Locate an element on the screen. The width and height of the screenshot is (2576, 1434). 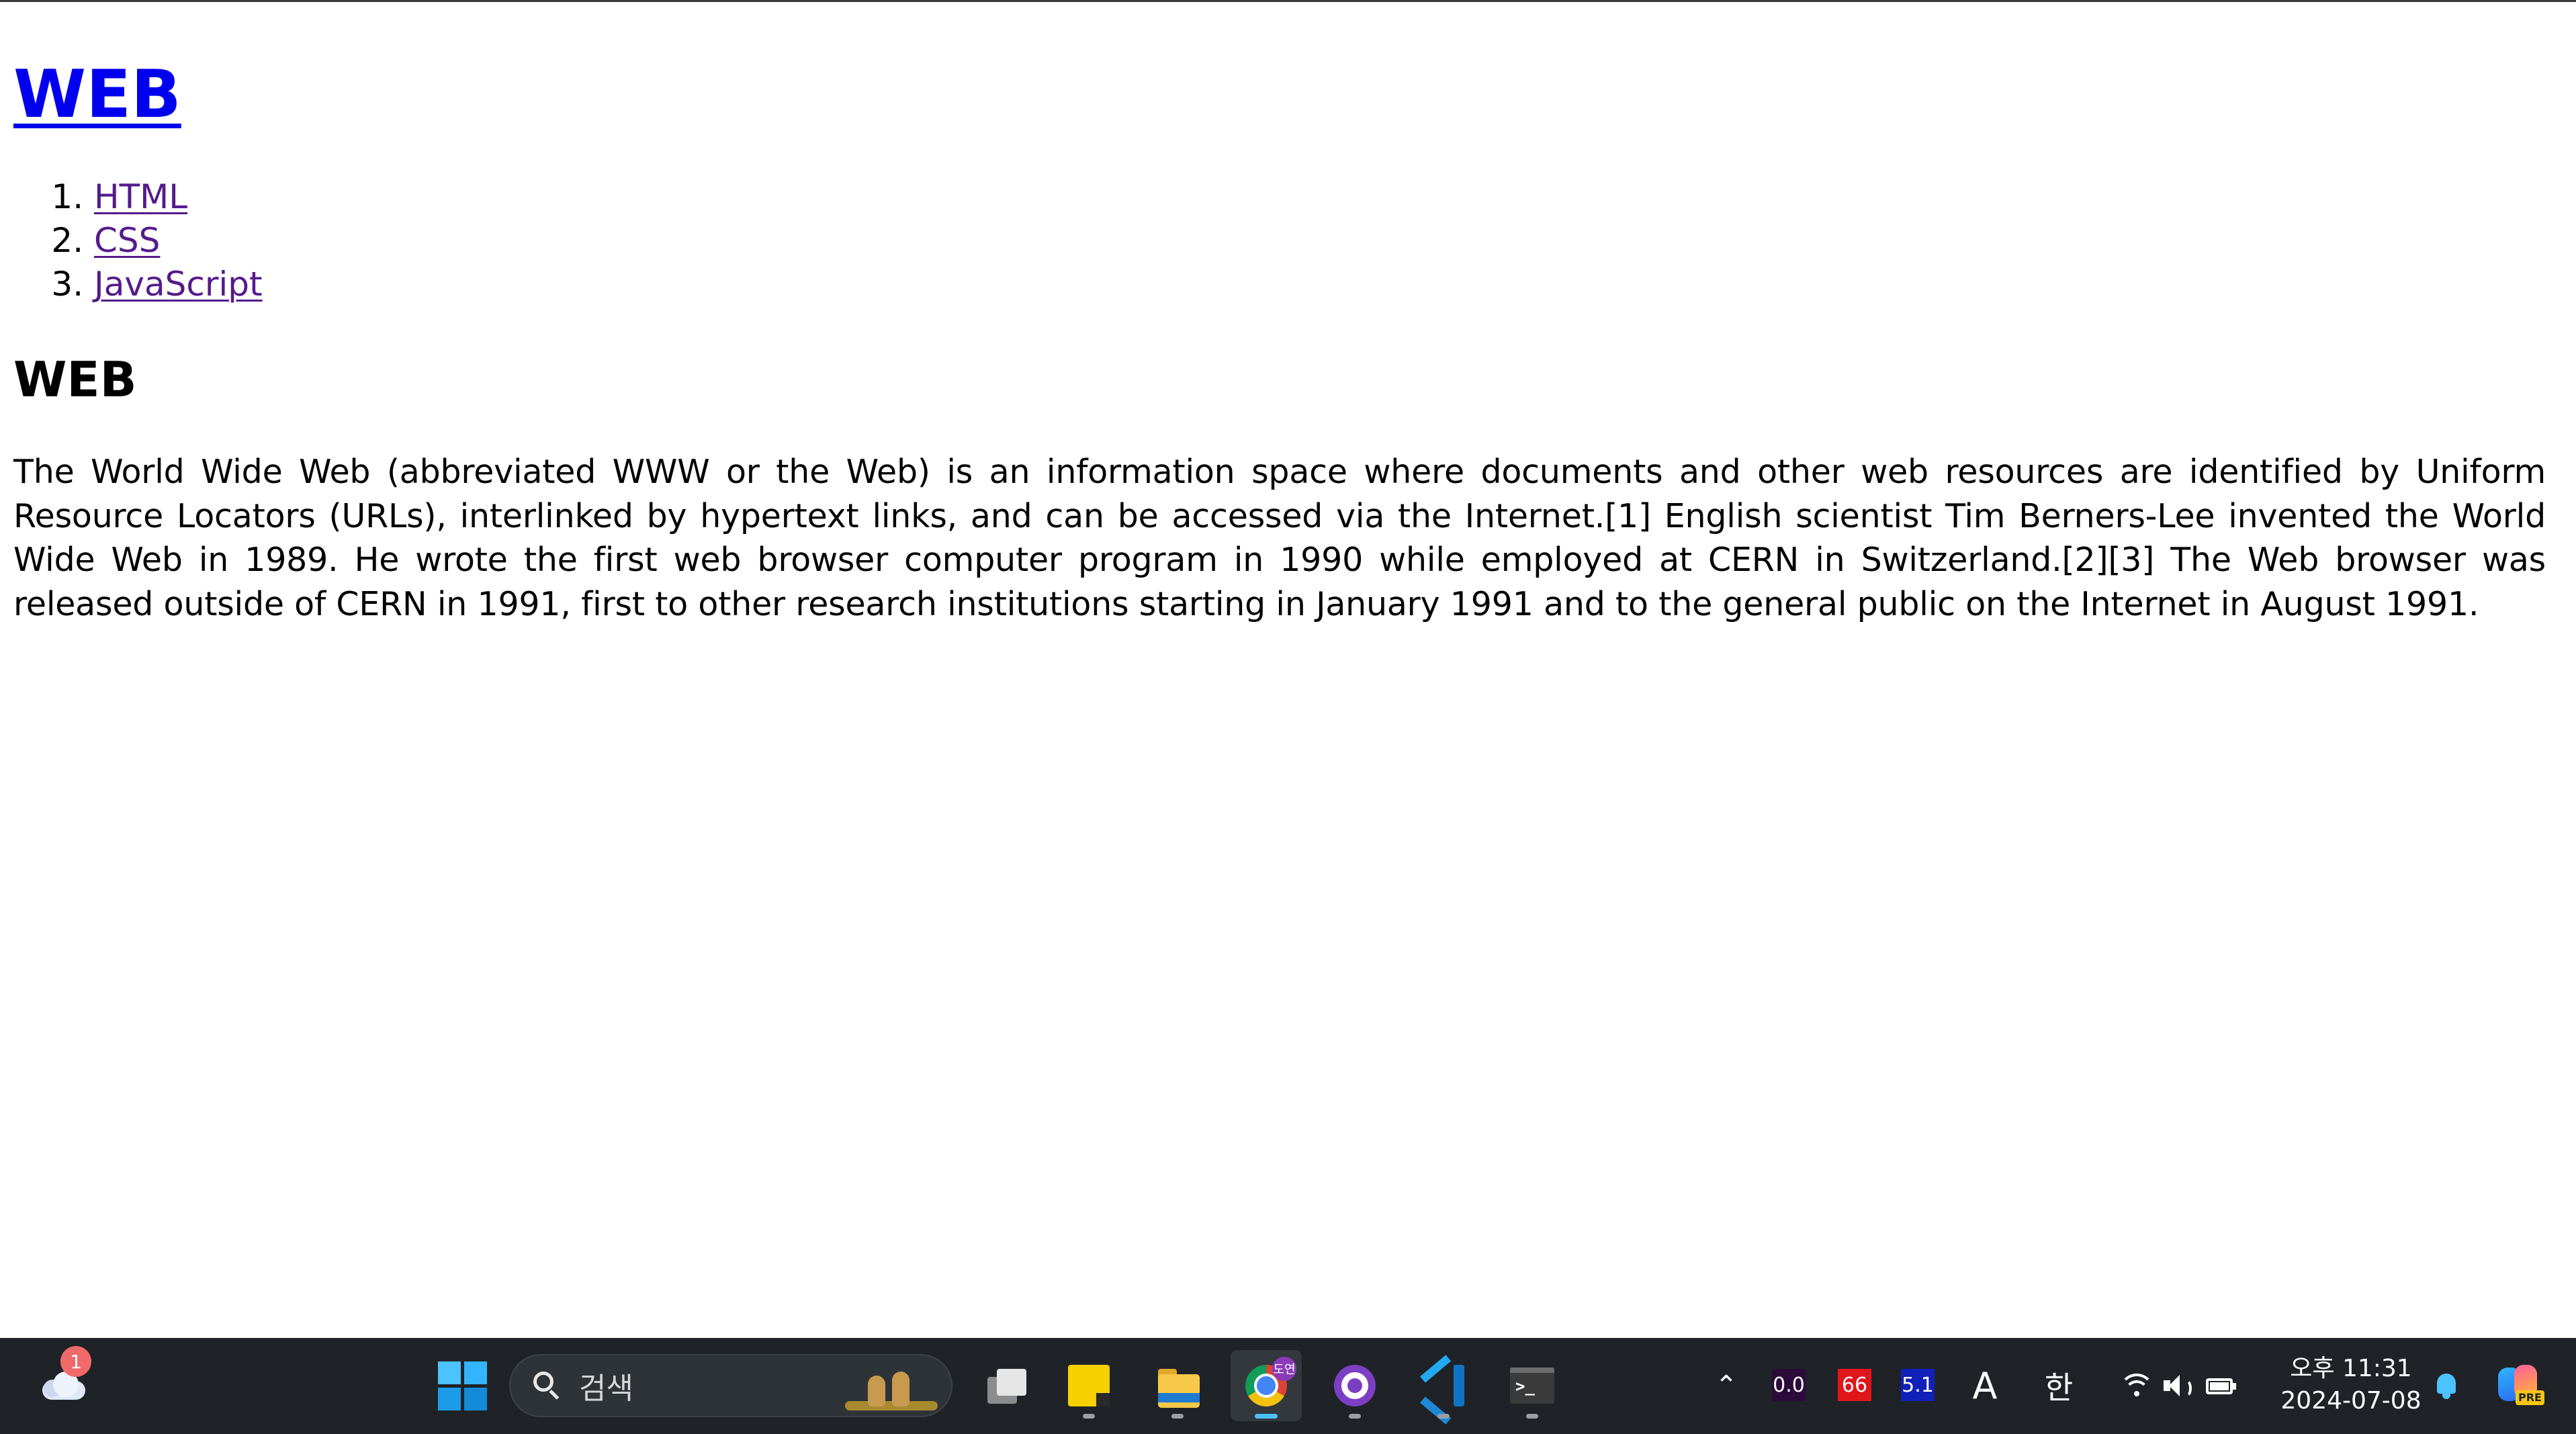
clock-time: 오후 11:31 is located at coordinates (2351, 1368).